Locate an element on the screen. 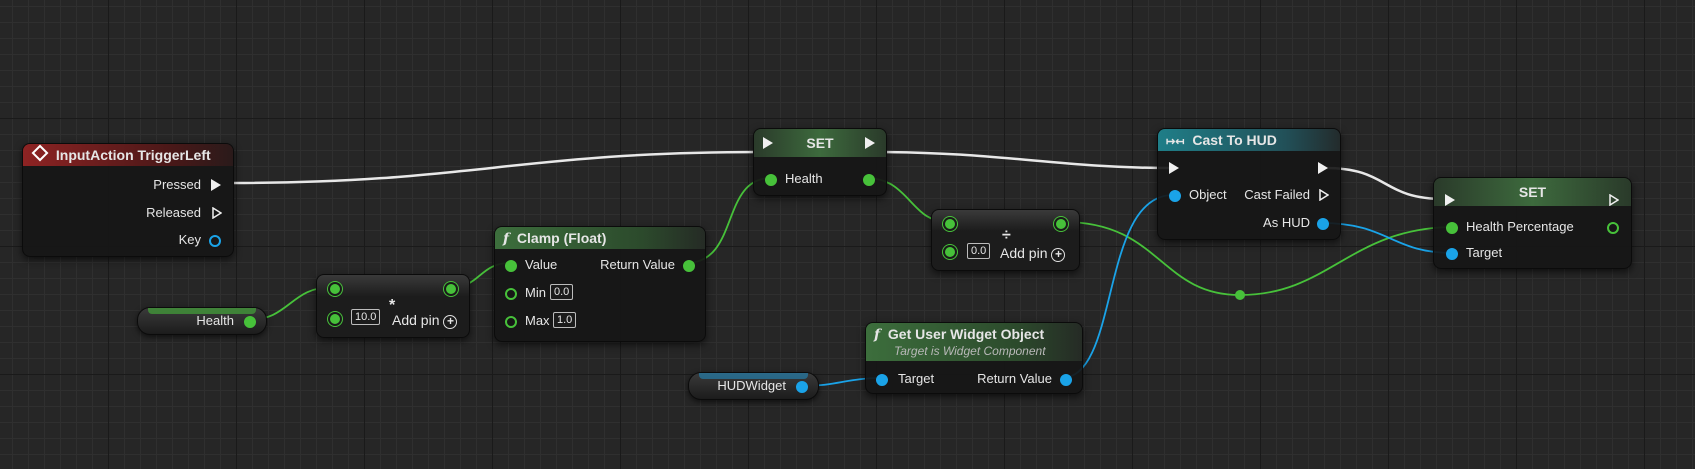 This screenshot has height=469, width=1695. pin-label-key: Key is located at coordinates (189, 239).